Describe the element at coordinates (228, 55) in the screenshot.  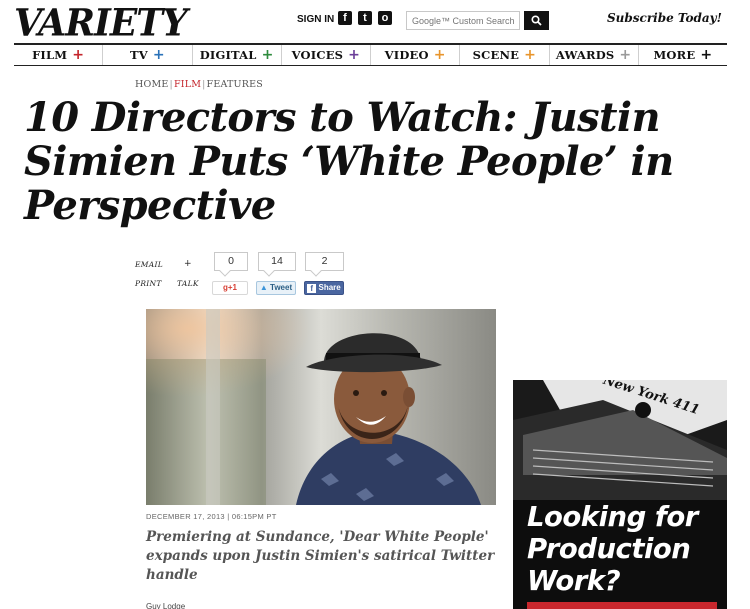
I see `nav-label: DIGITAL` at that location.